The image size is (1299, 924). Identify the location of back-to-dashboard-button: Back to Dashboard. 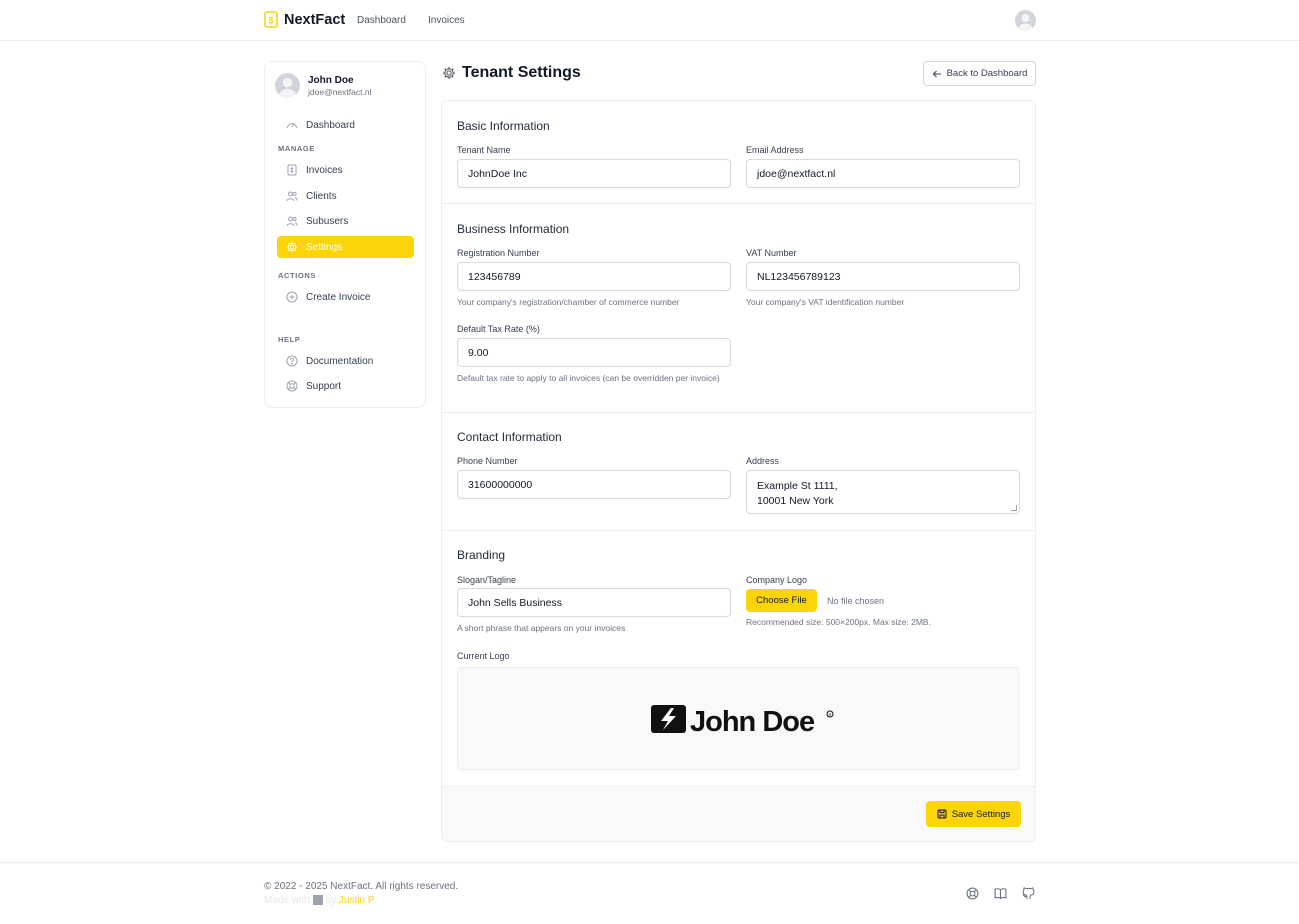
(979, 73).